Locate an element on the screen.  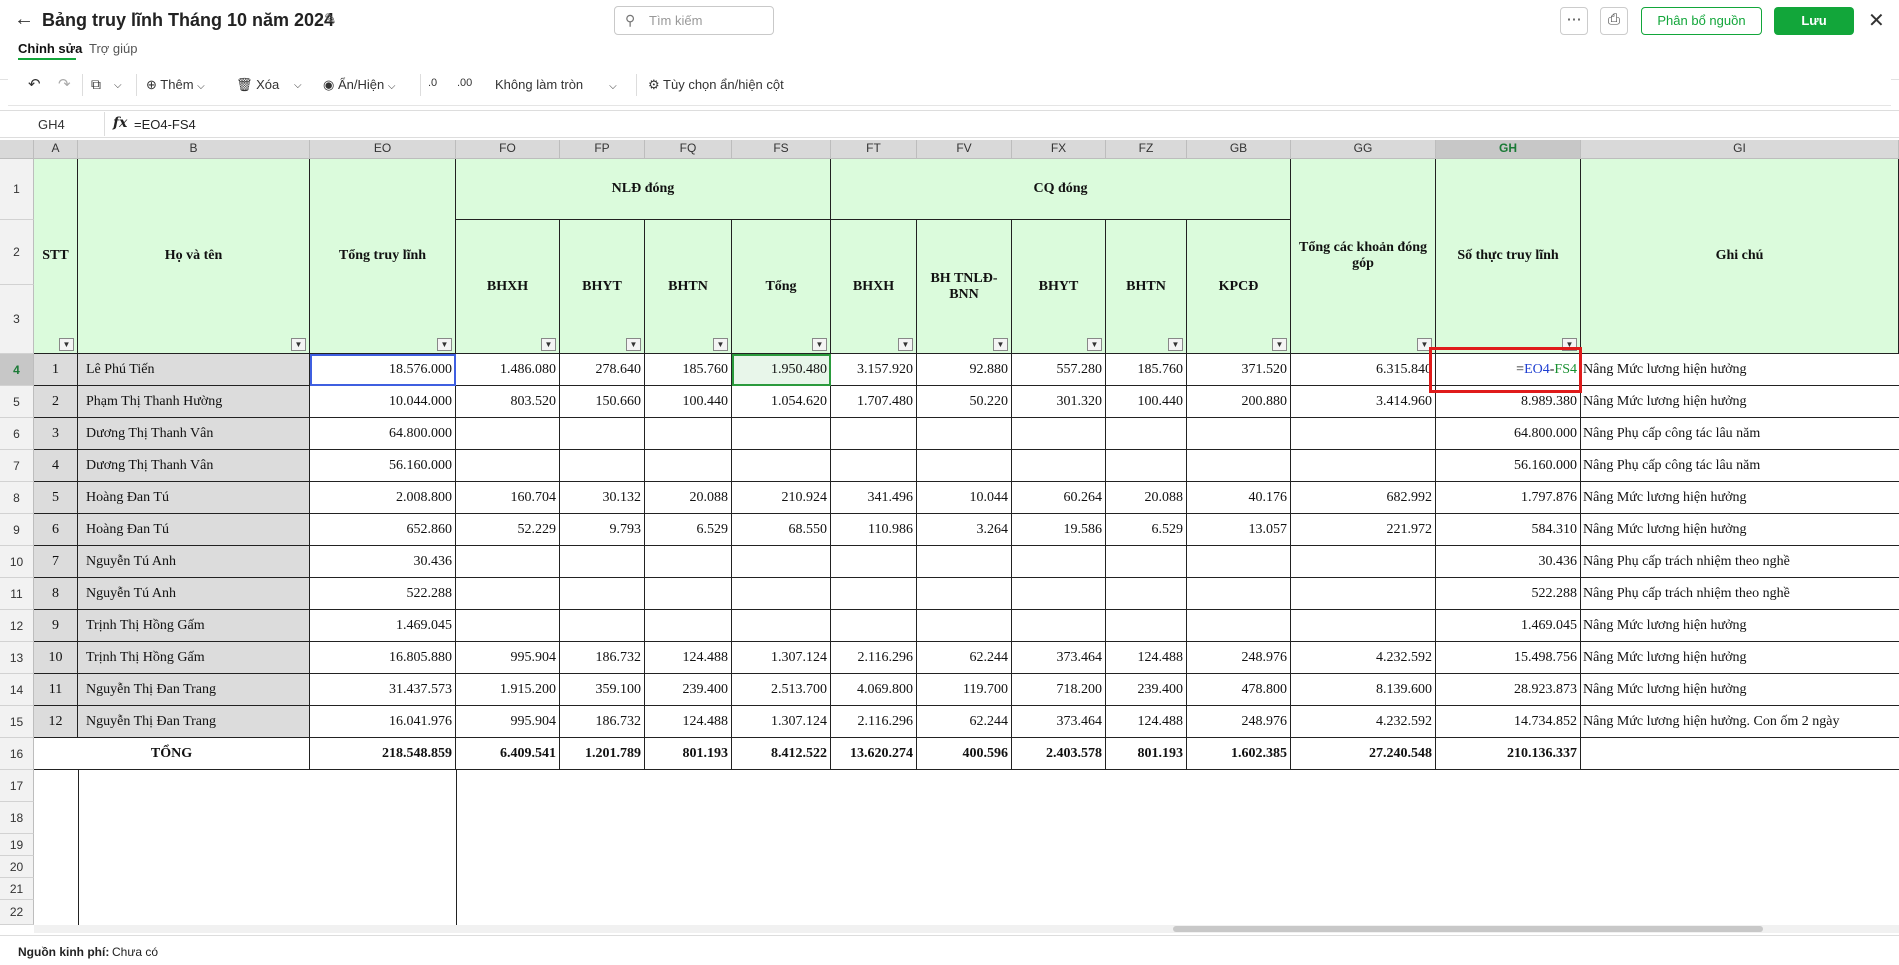
show-hide-button: ◉ Ẩn/Hiện ⌵ is located at coordinates (359, 85).